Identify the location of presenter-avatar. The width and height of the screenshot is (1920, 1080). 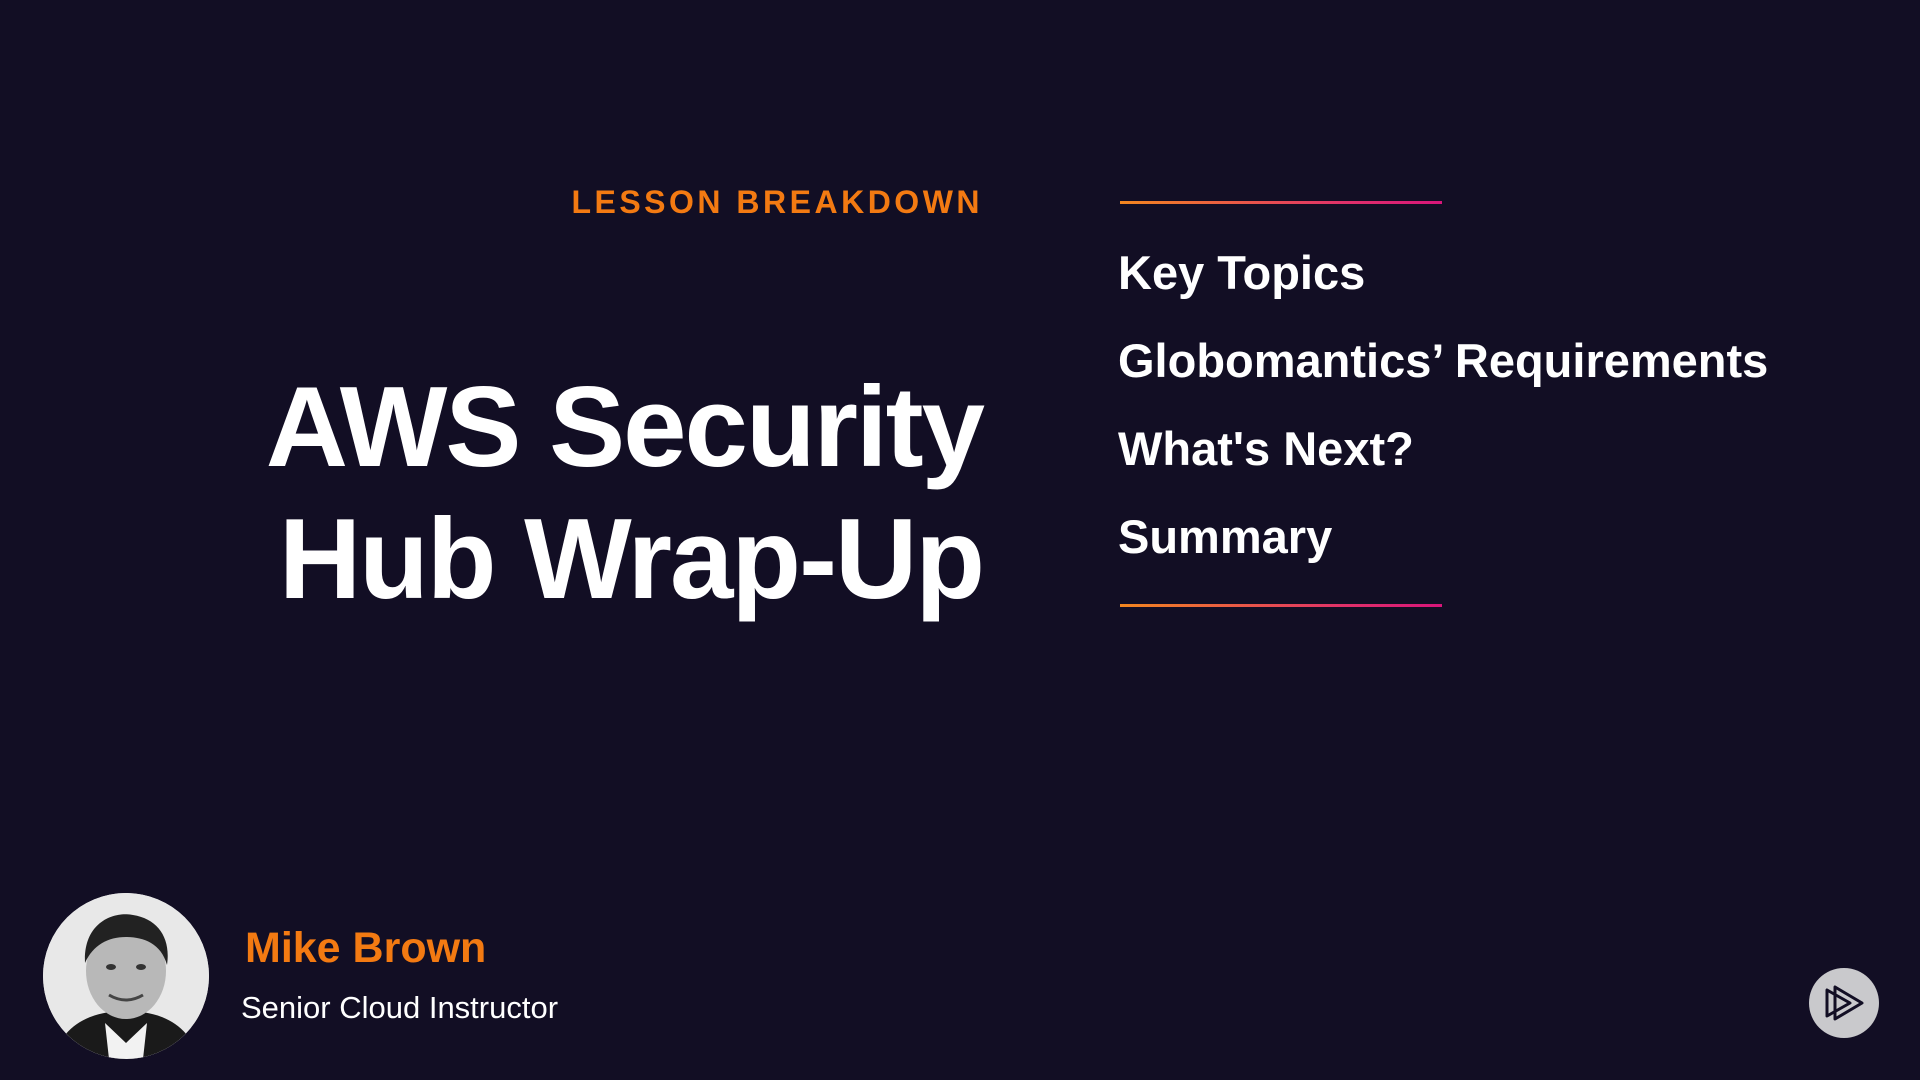
(126, 976).